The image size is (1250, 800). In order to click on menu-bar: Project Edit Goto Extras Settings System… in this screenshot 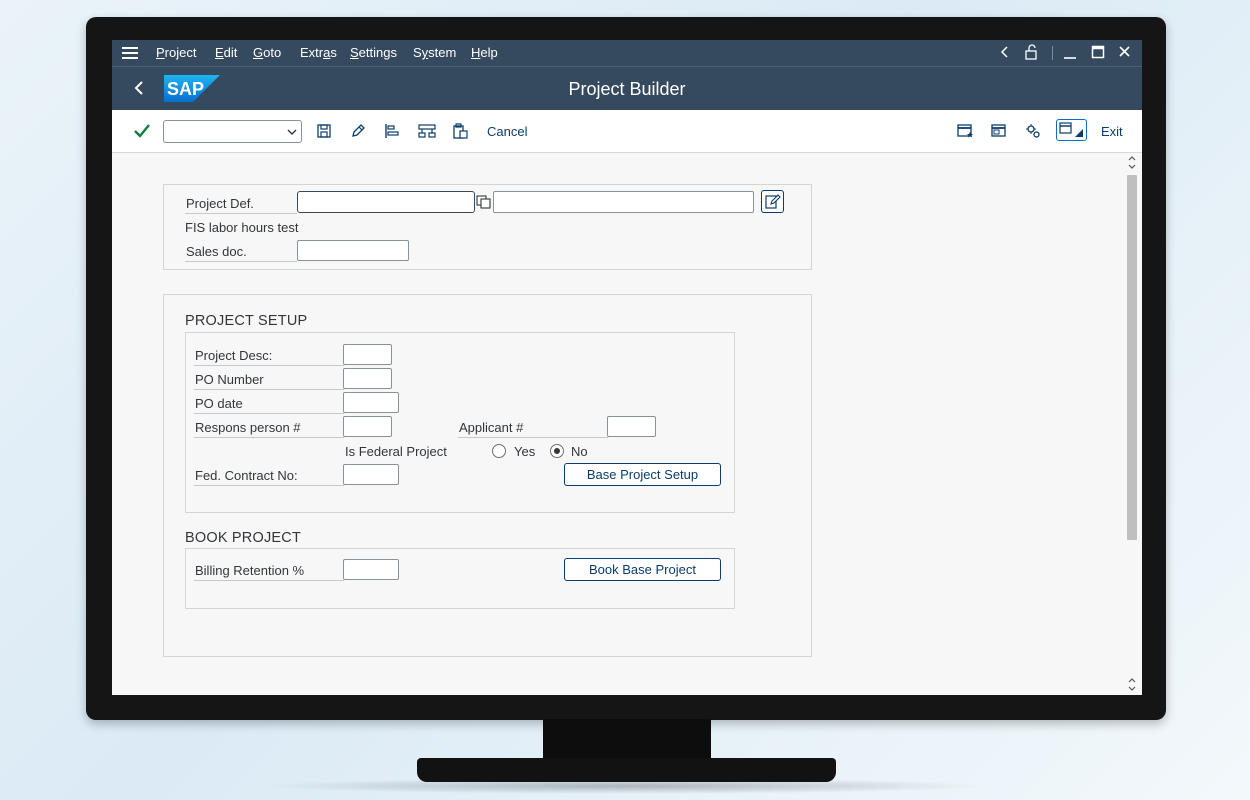, I will do `click(627, 53)`.